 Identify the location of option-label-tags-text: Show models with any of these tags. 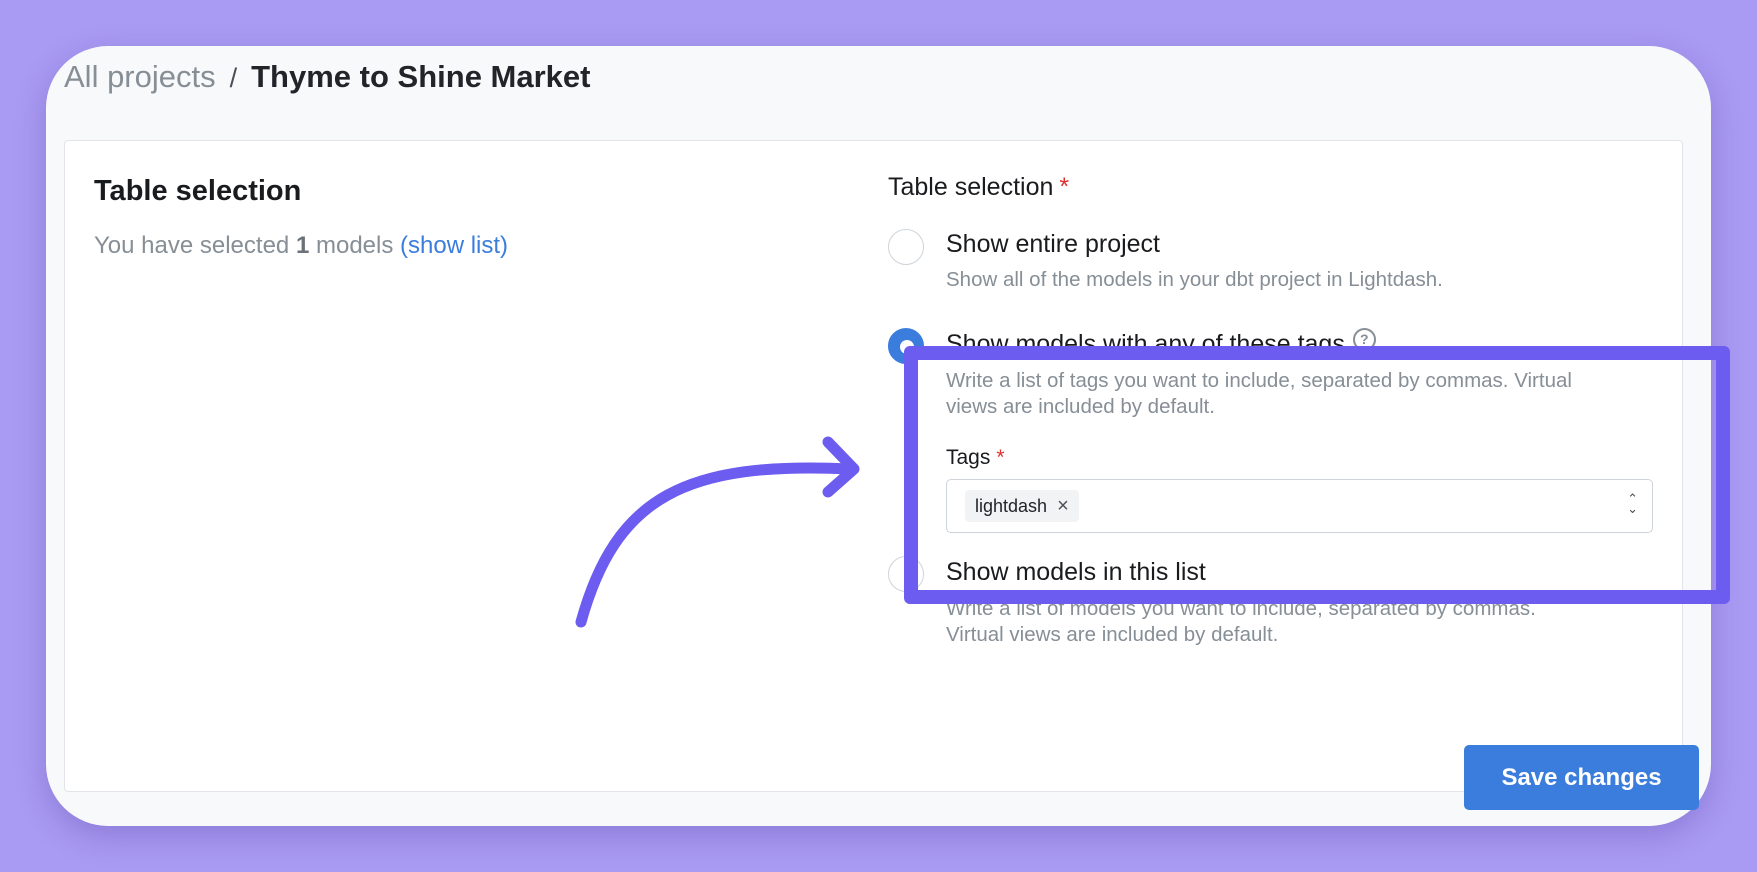
(1145, 344).